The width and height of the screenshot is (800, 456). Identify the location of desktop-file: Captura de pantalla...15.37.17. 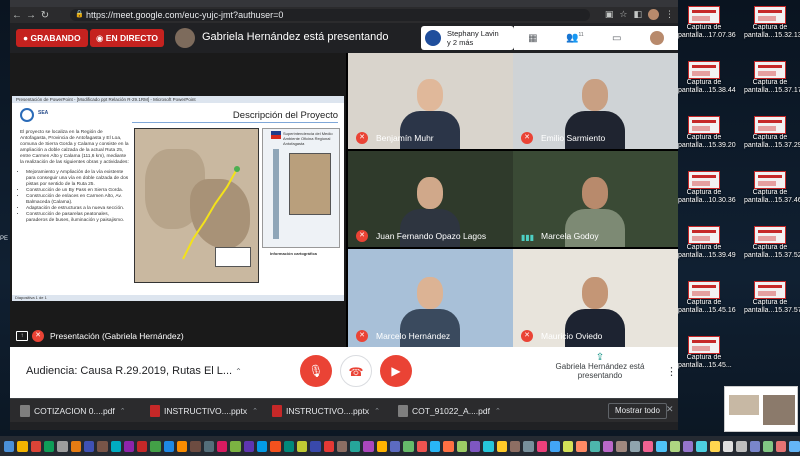
(772, 78).